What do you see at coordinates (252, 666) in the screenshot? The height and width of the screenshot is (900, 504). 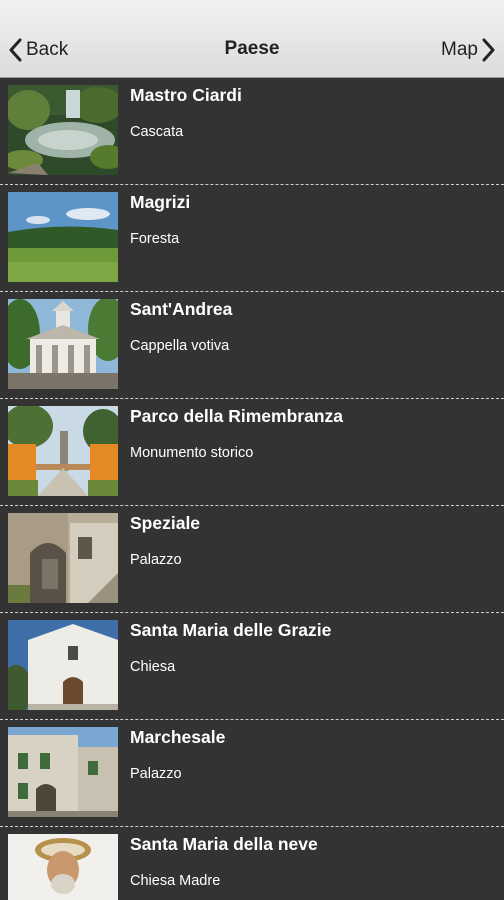 I see `list-item: Santa Maria delle Grazie Chiesa` at bounding box center [252, 666].